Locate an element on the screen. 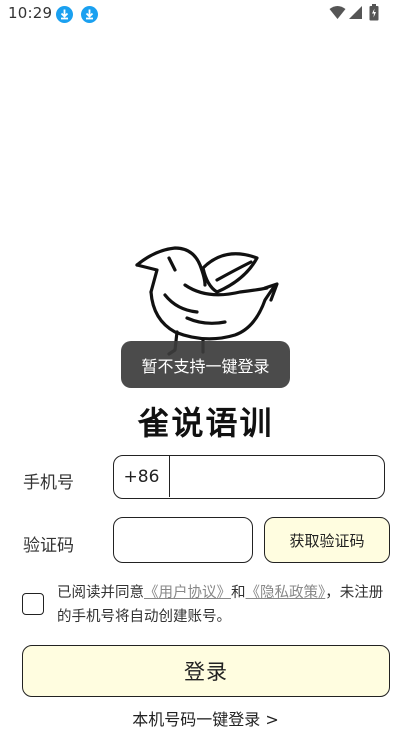 This screenshot has height=730, width=411. phone-input is located at coordinates (276, 478).